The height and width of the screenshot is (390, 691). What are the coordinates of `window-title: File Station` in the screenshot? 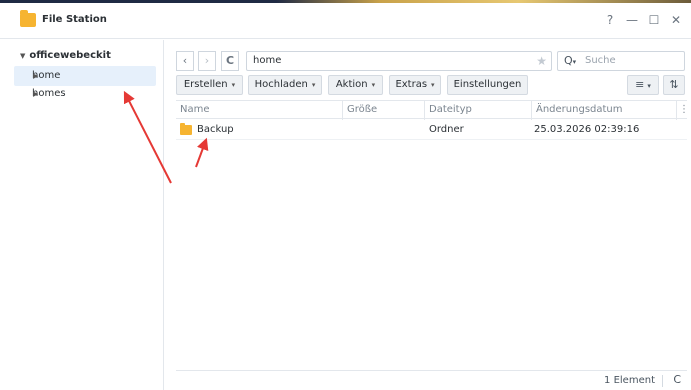 It's located at (74, 19).